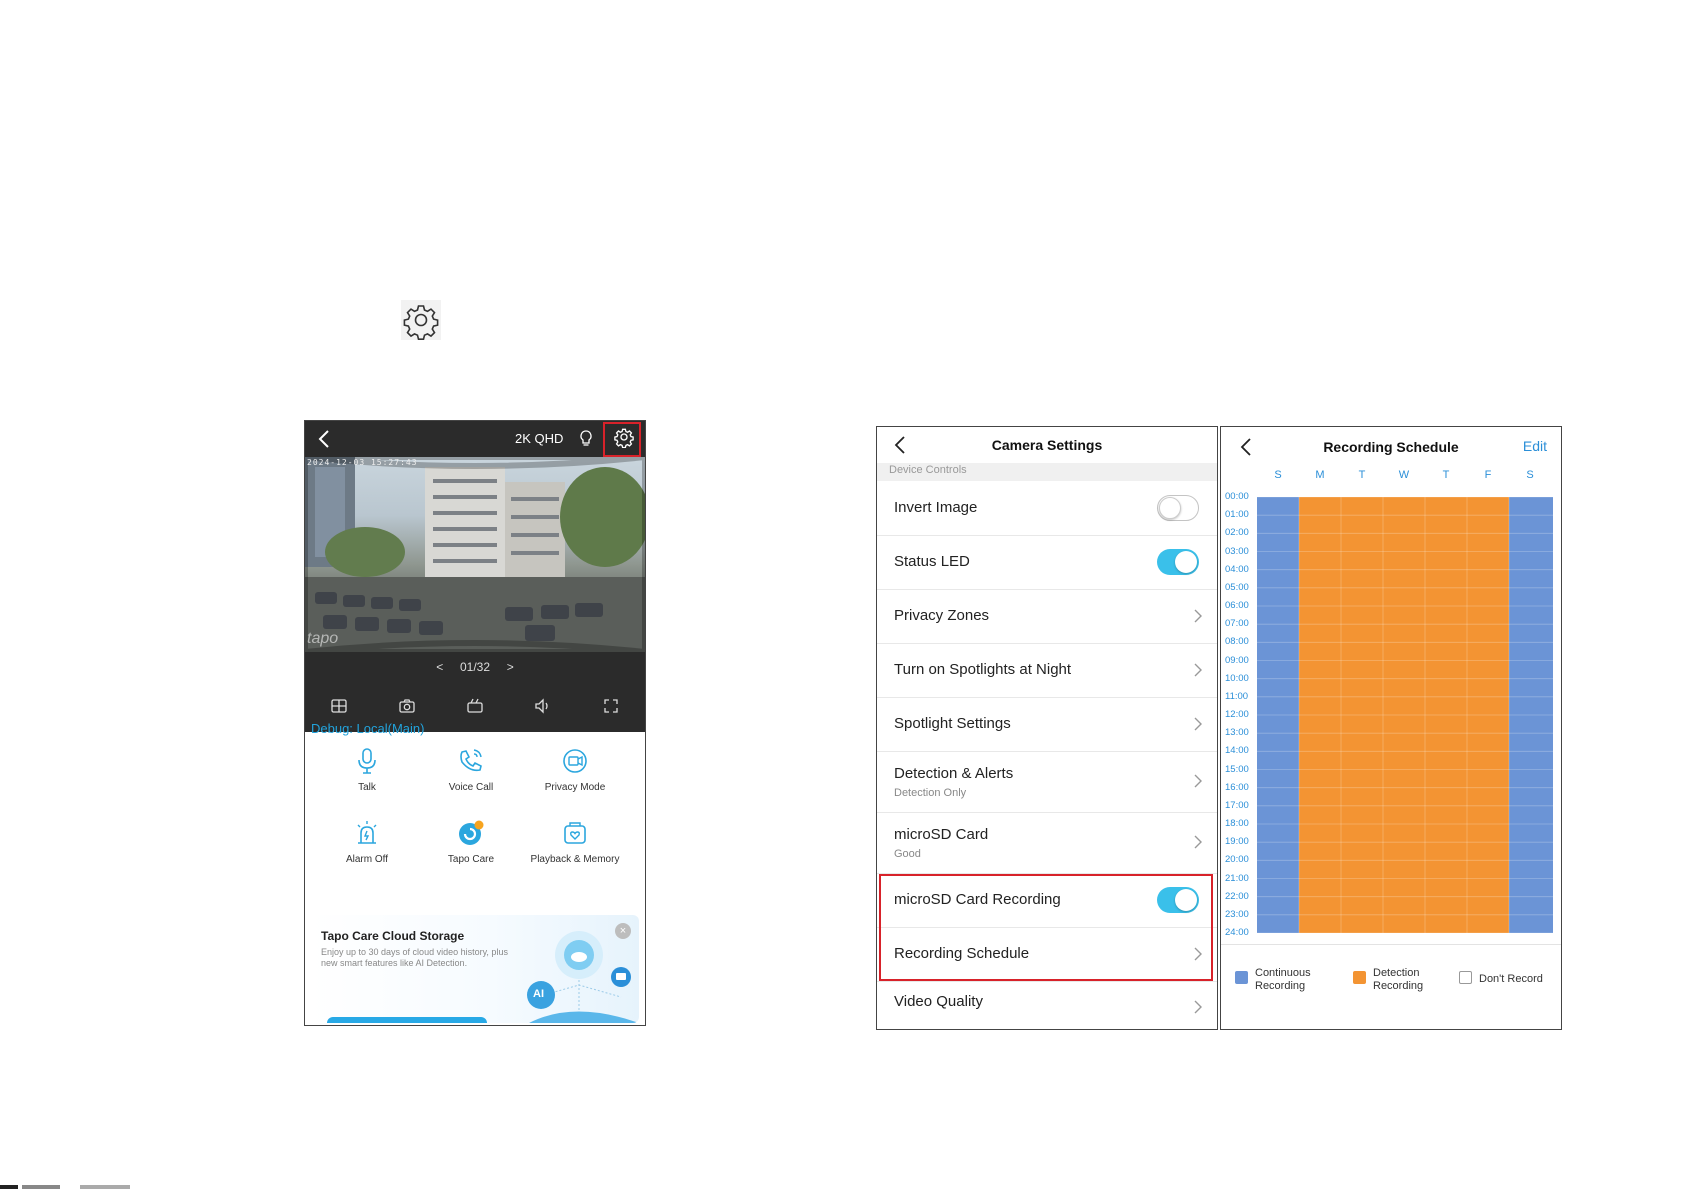  I want to click on settings-row-spotlights-night: Turn on Spotlights at Night, so click(1047, 670).